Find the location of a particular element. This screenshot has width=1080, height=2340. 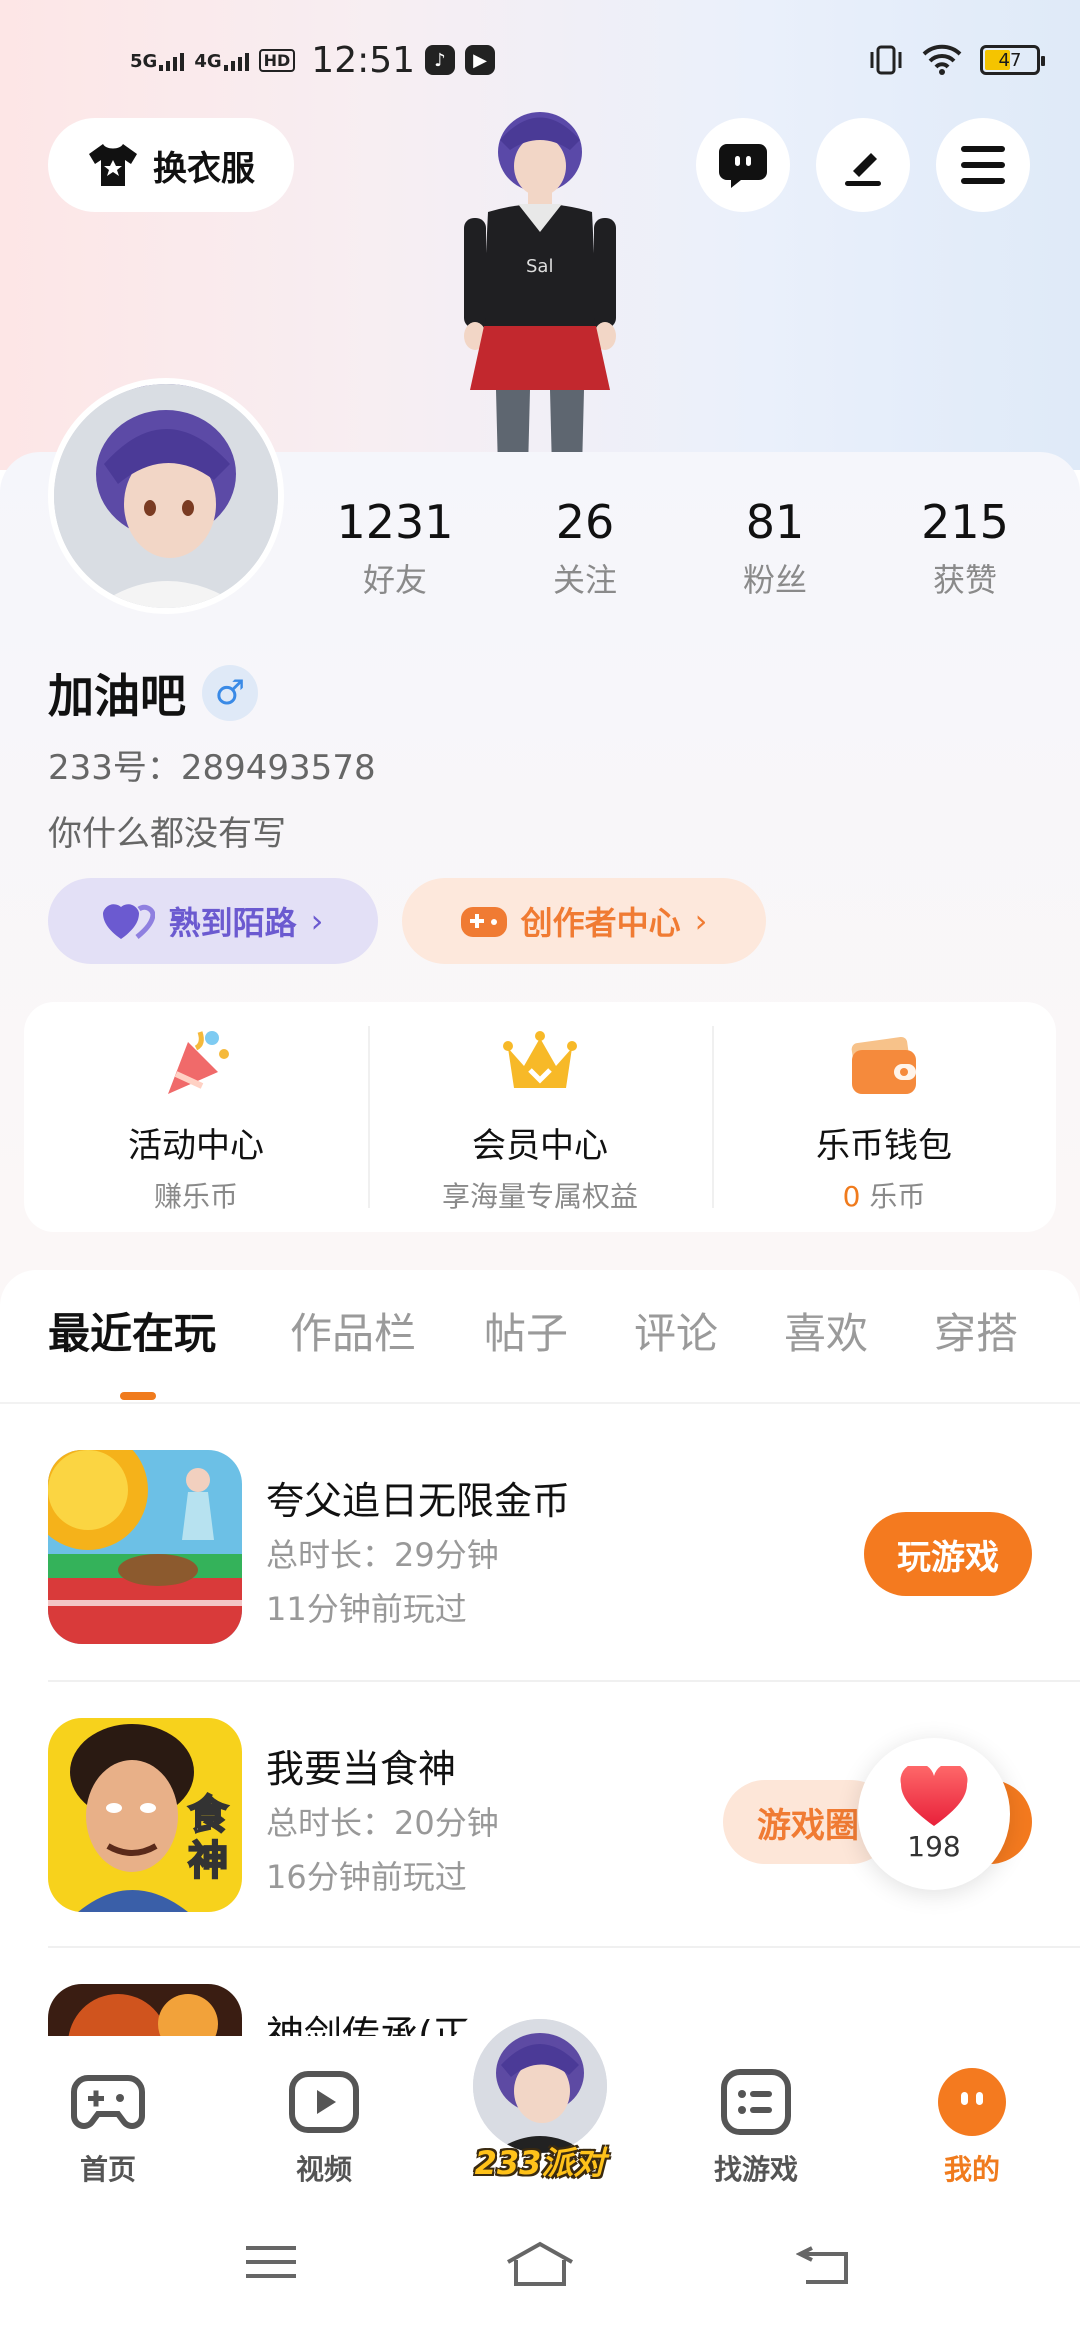

hd-voice-icon: HD is located at coordinates (277, 60).